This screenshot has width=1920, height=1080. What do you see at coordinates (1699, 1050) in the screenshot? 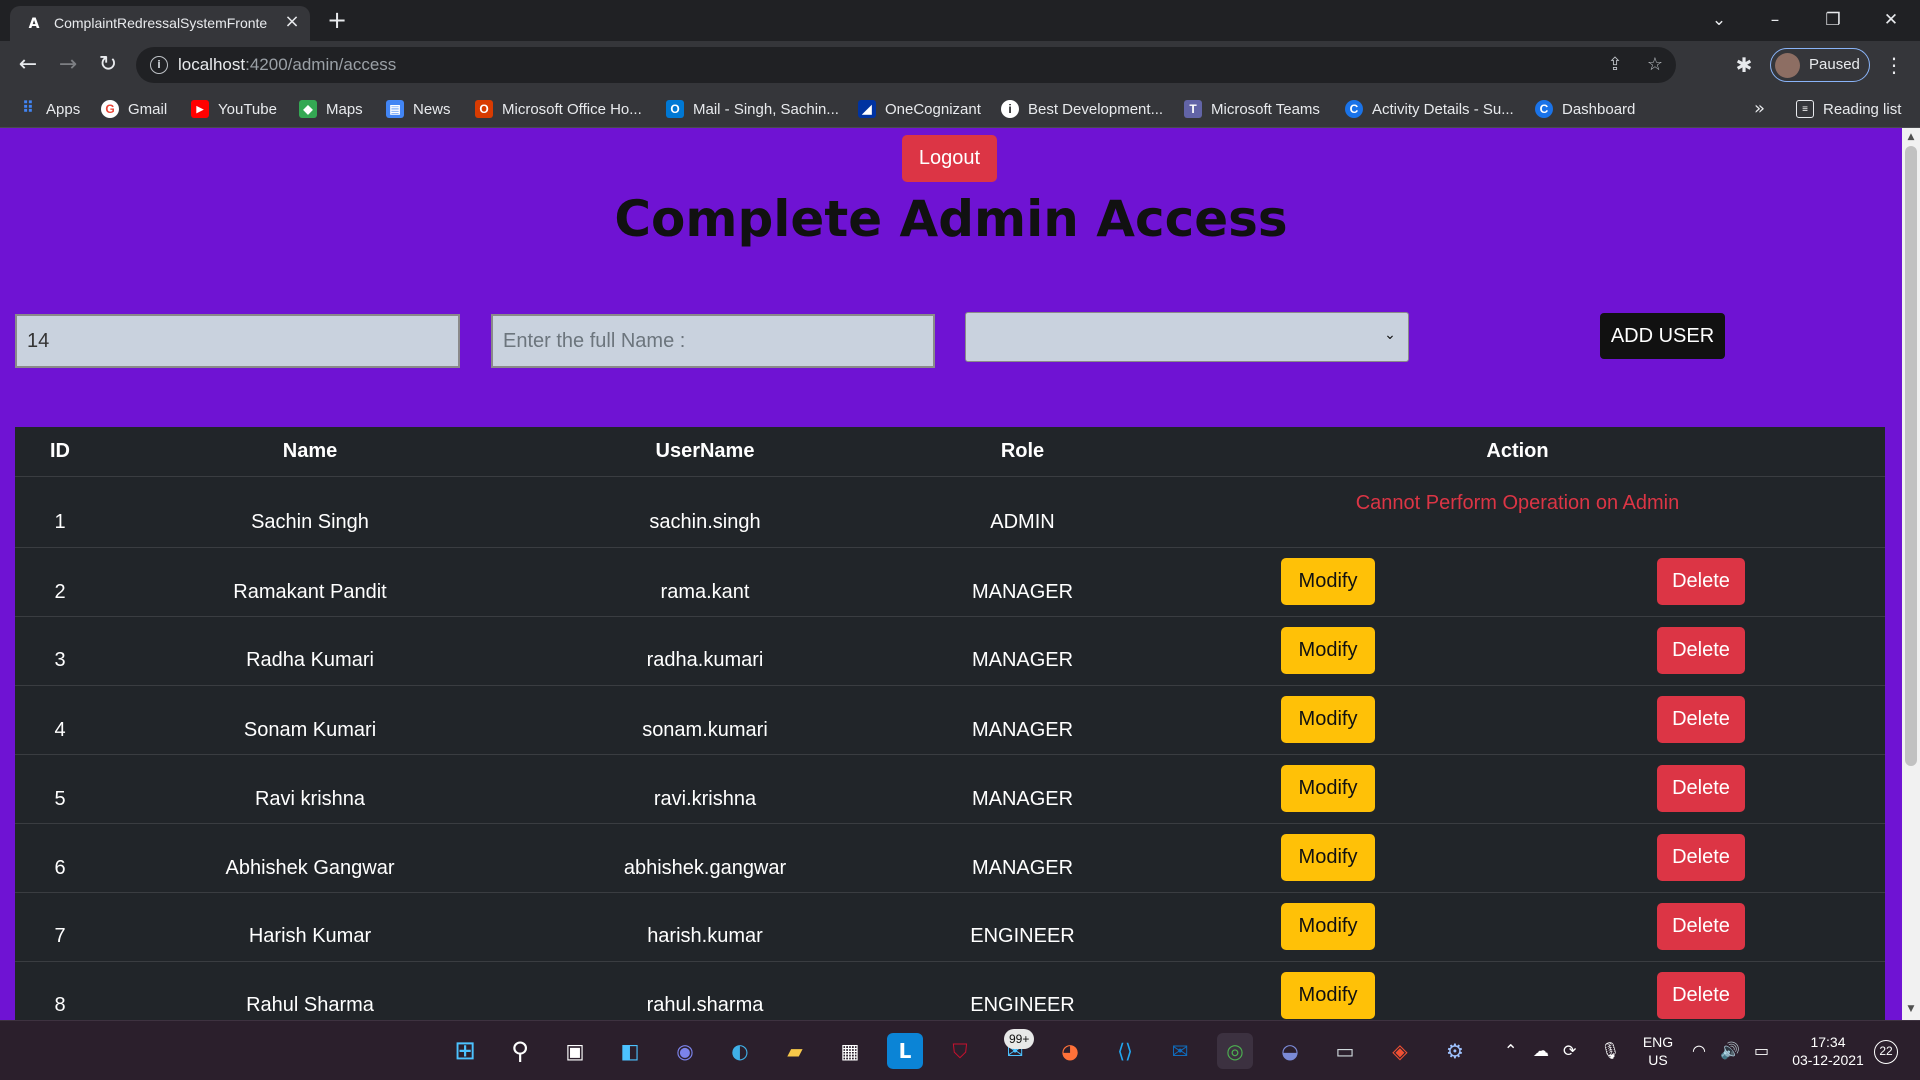
I see `wifi-icon: ◠` at bounding box center [1699, 1050].